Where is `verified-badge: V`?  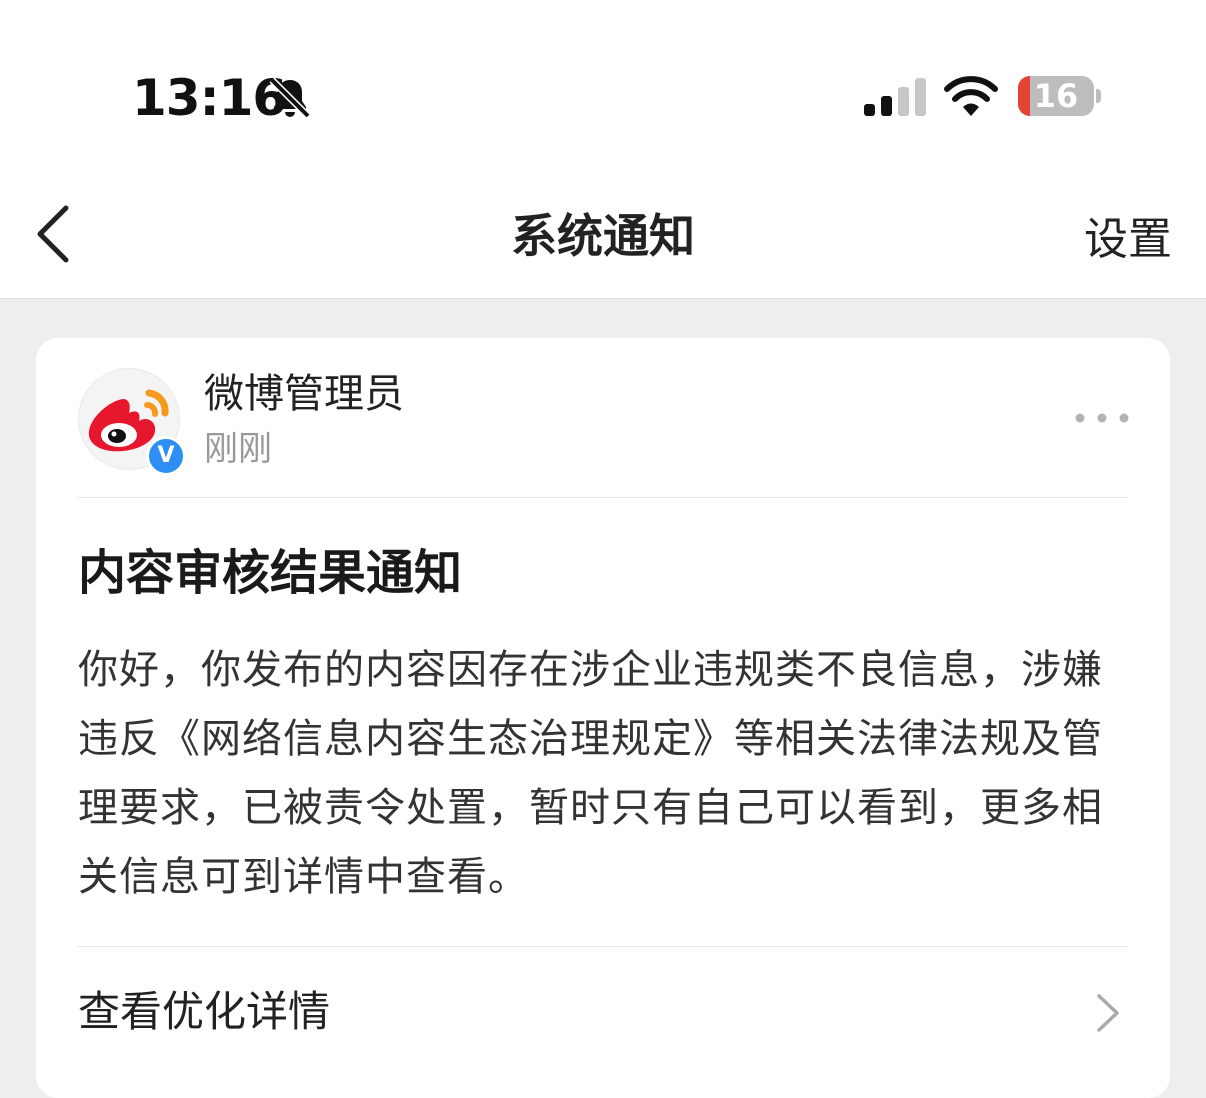
verified-badge: V is located at coordinates (166, 456).